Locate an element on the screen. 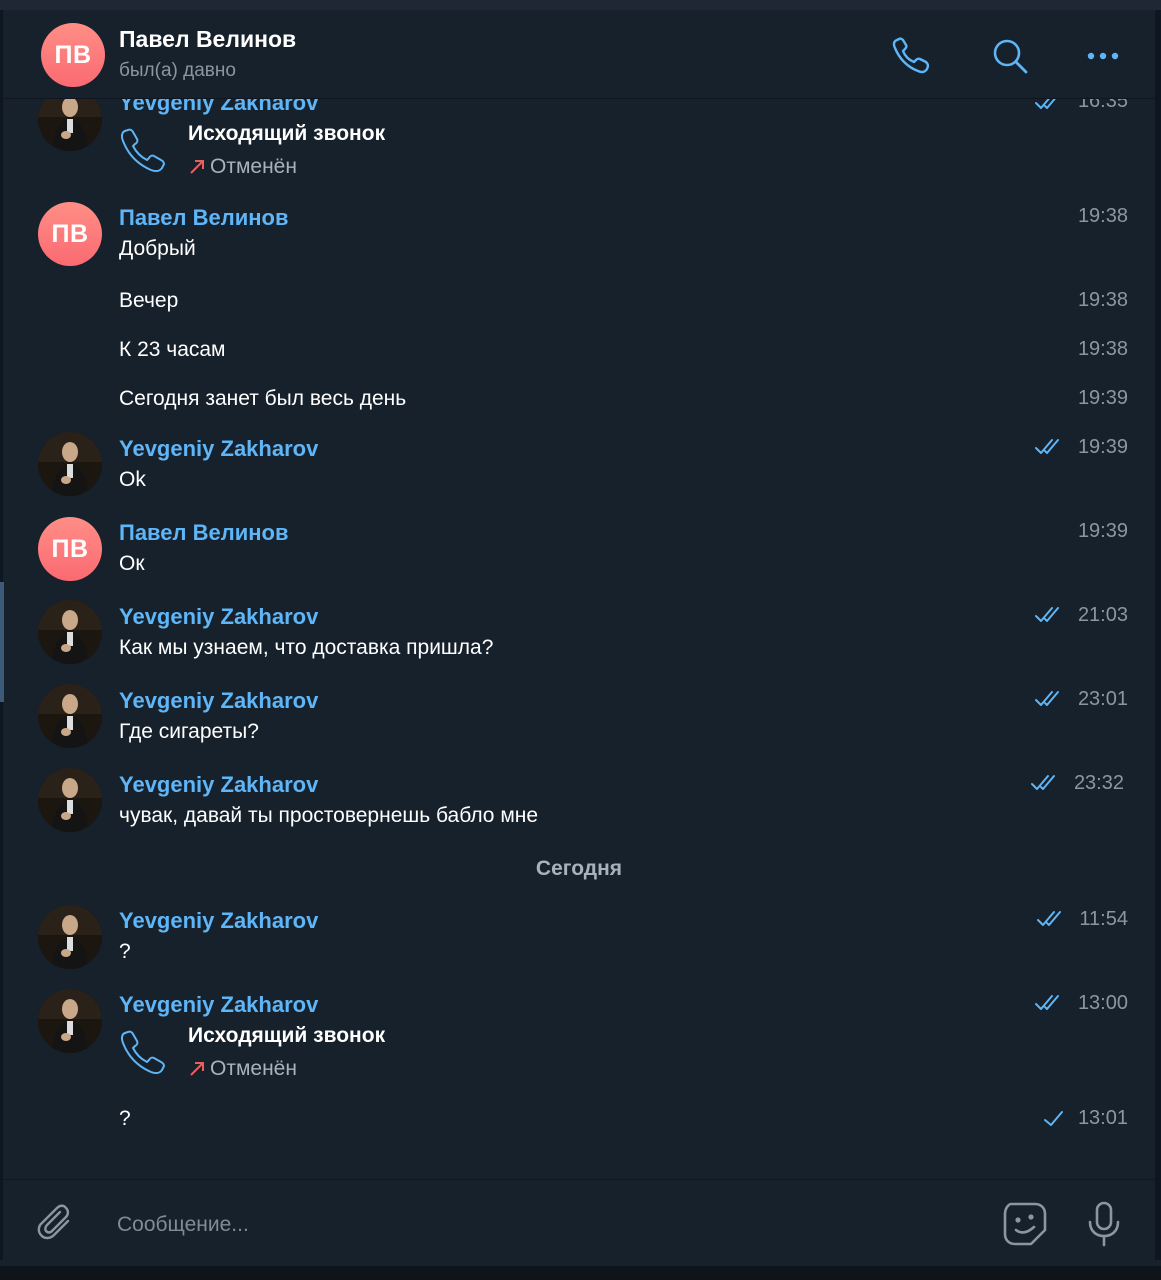  chat-title: Павел Велинов is located at coordinates (207, 39).